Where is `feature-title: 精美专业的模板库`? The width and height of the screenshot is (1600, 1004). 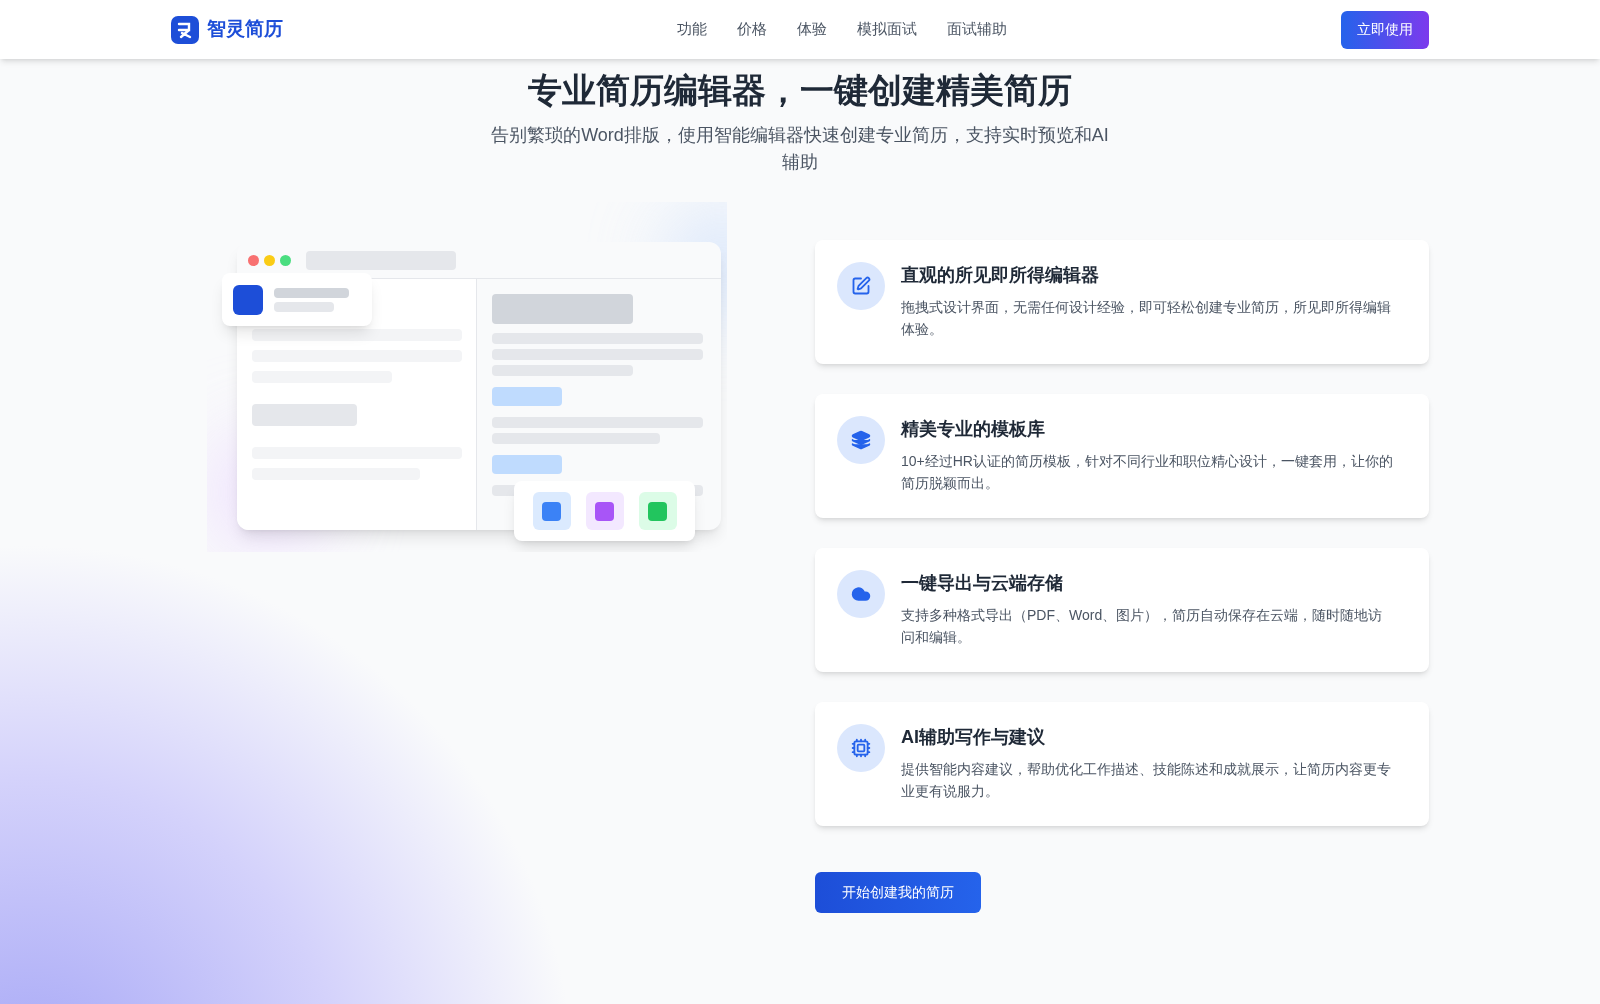
feature-title: 精美专业的模板库 is located at coordinates (973, 429).